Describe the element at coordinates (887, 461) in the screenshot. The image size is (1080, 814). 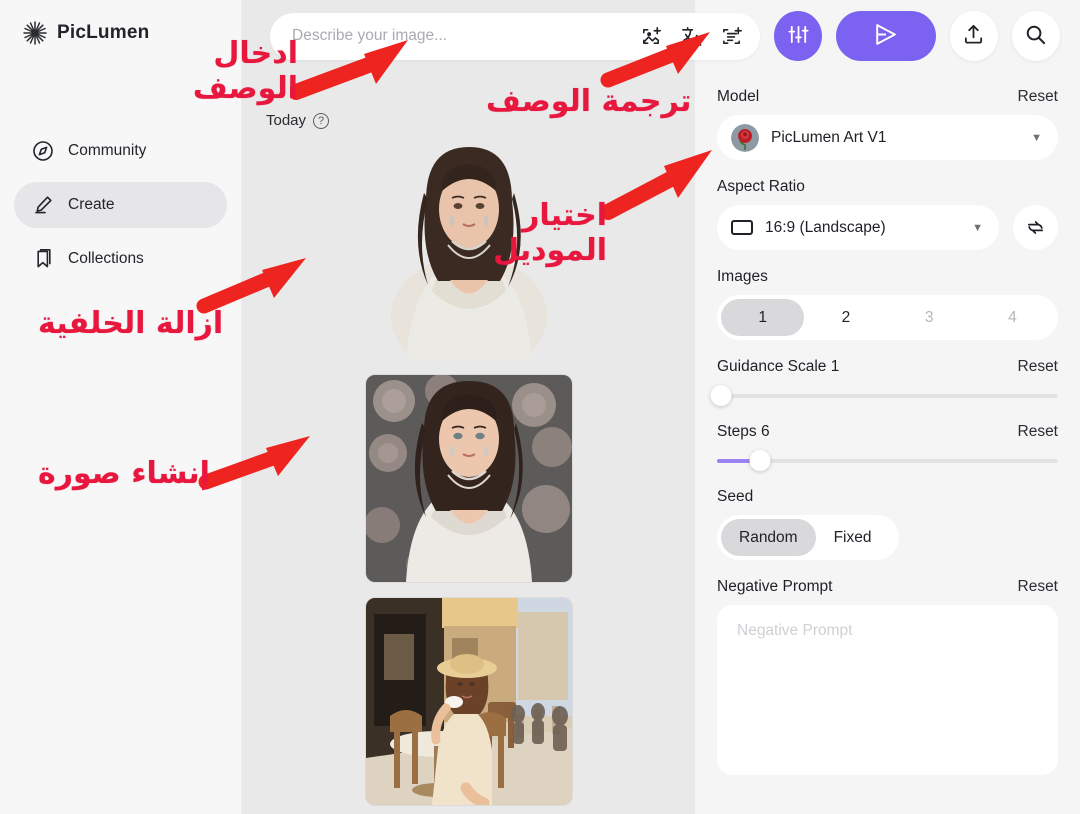
I see `steps-slider` at that location.